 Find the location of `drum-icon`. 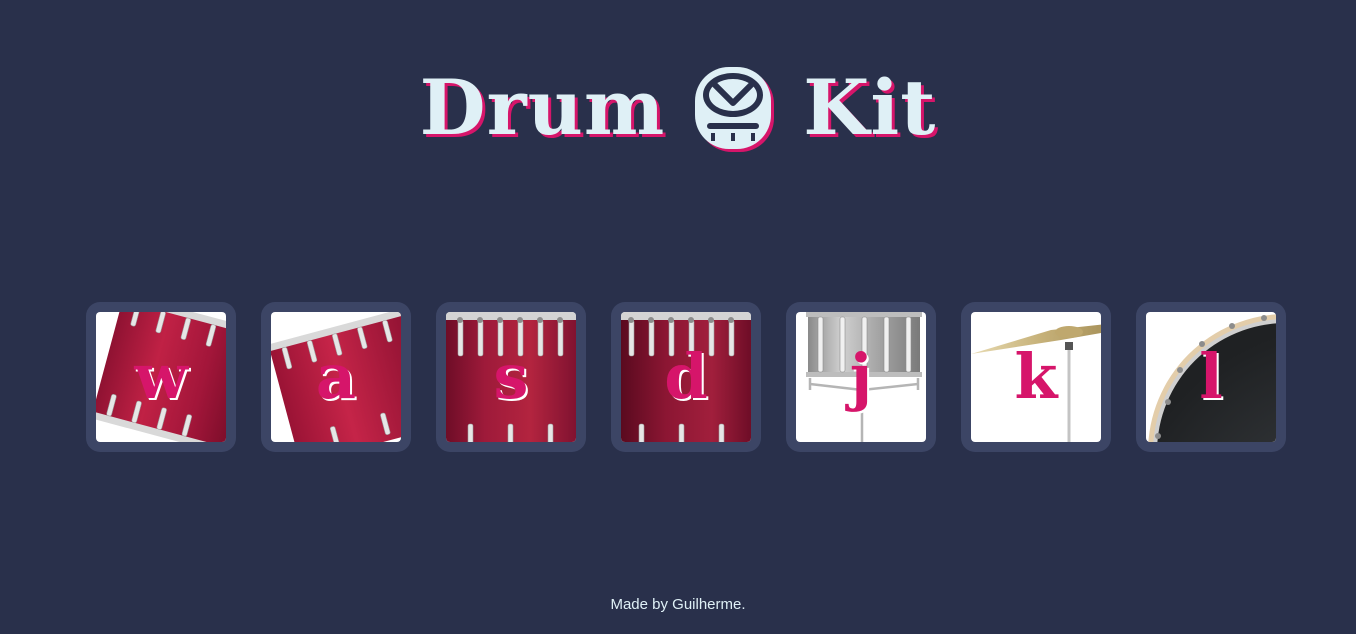

drum-icon is located at coordinates (735, 109).